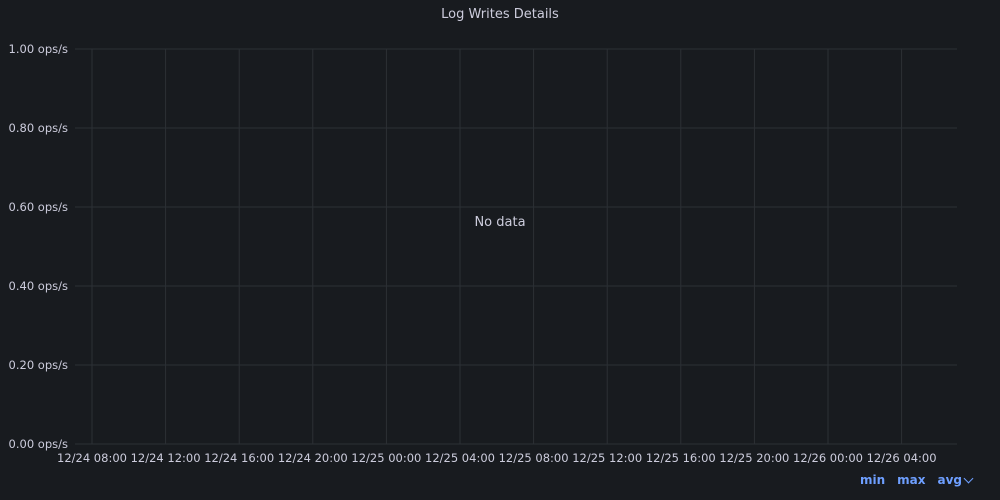  Describe the element at coordinates (38, 444) in the screenshot. I see `y-tick-label: 0.00 ops/s` at that location.